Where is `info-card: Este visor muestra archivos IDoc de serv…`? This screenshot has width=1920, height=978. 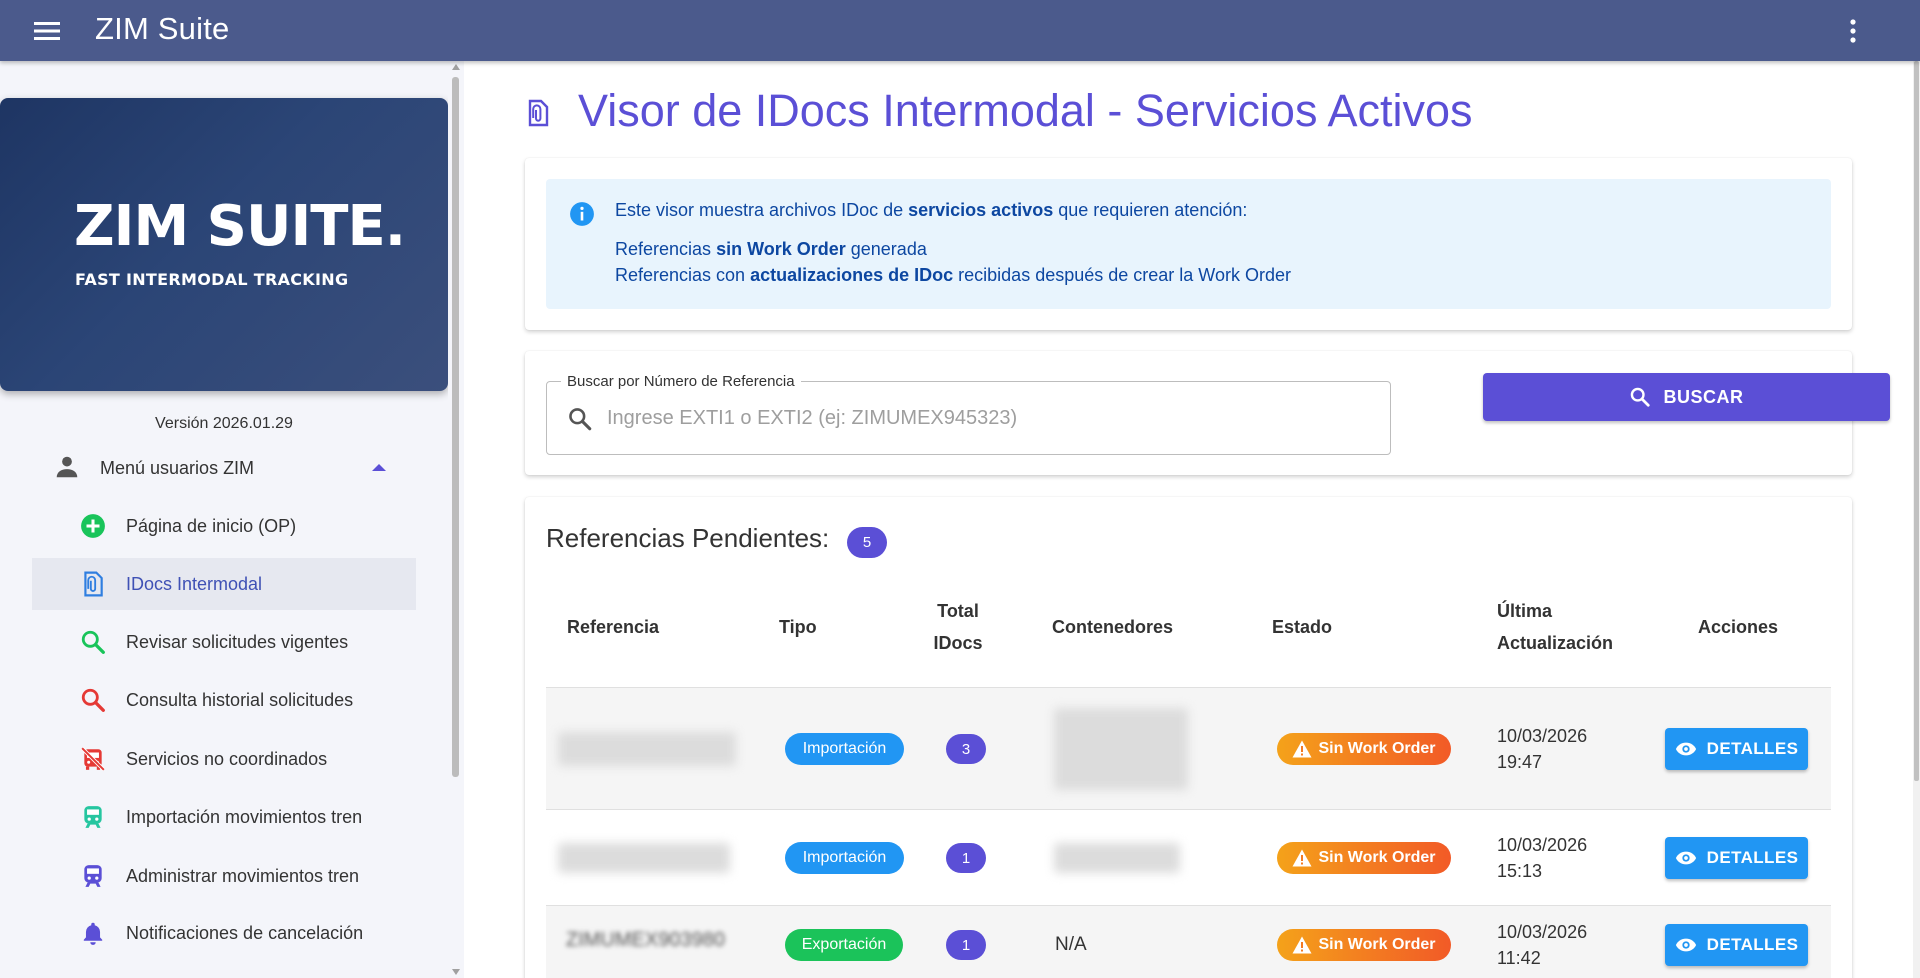 info-card: Este visor muestra archivos IDoc de serv… is located at coordinates (1188, 244).